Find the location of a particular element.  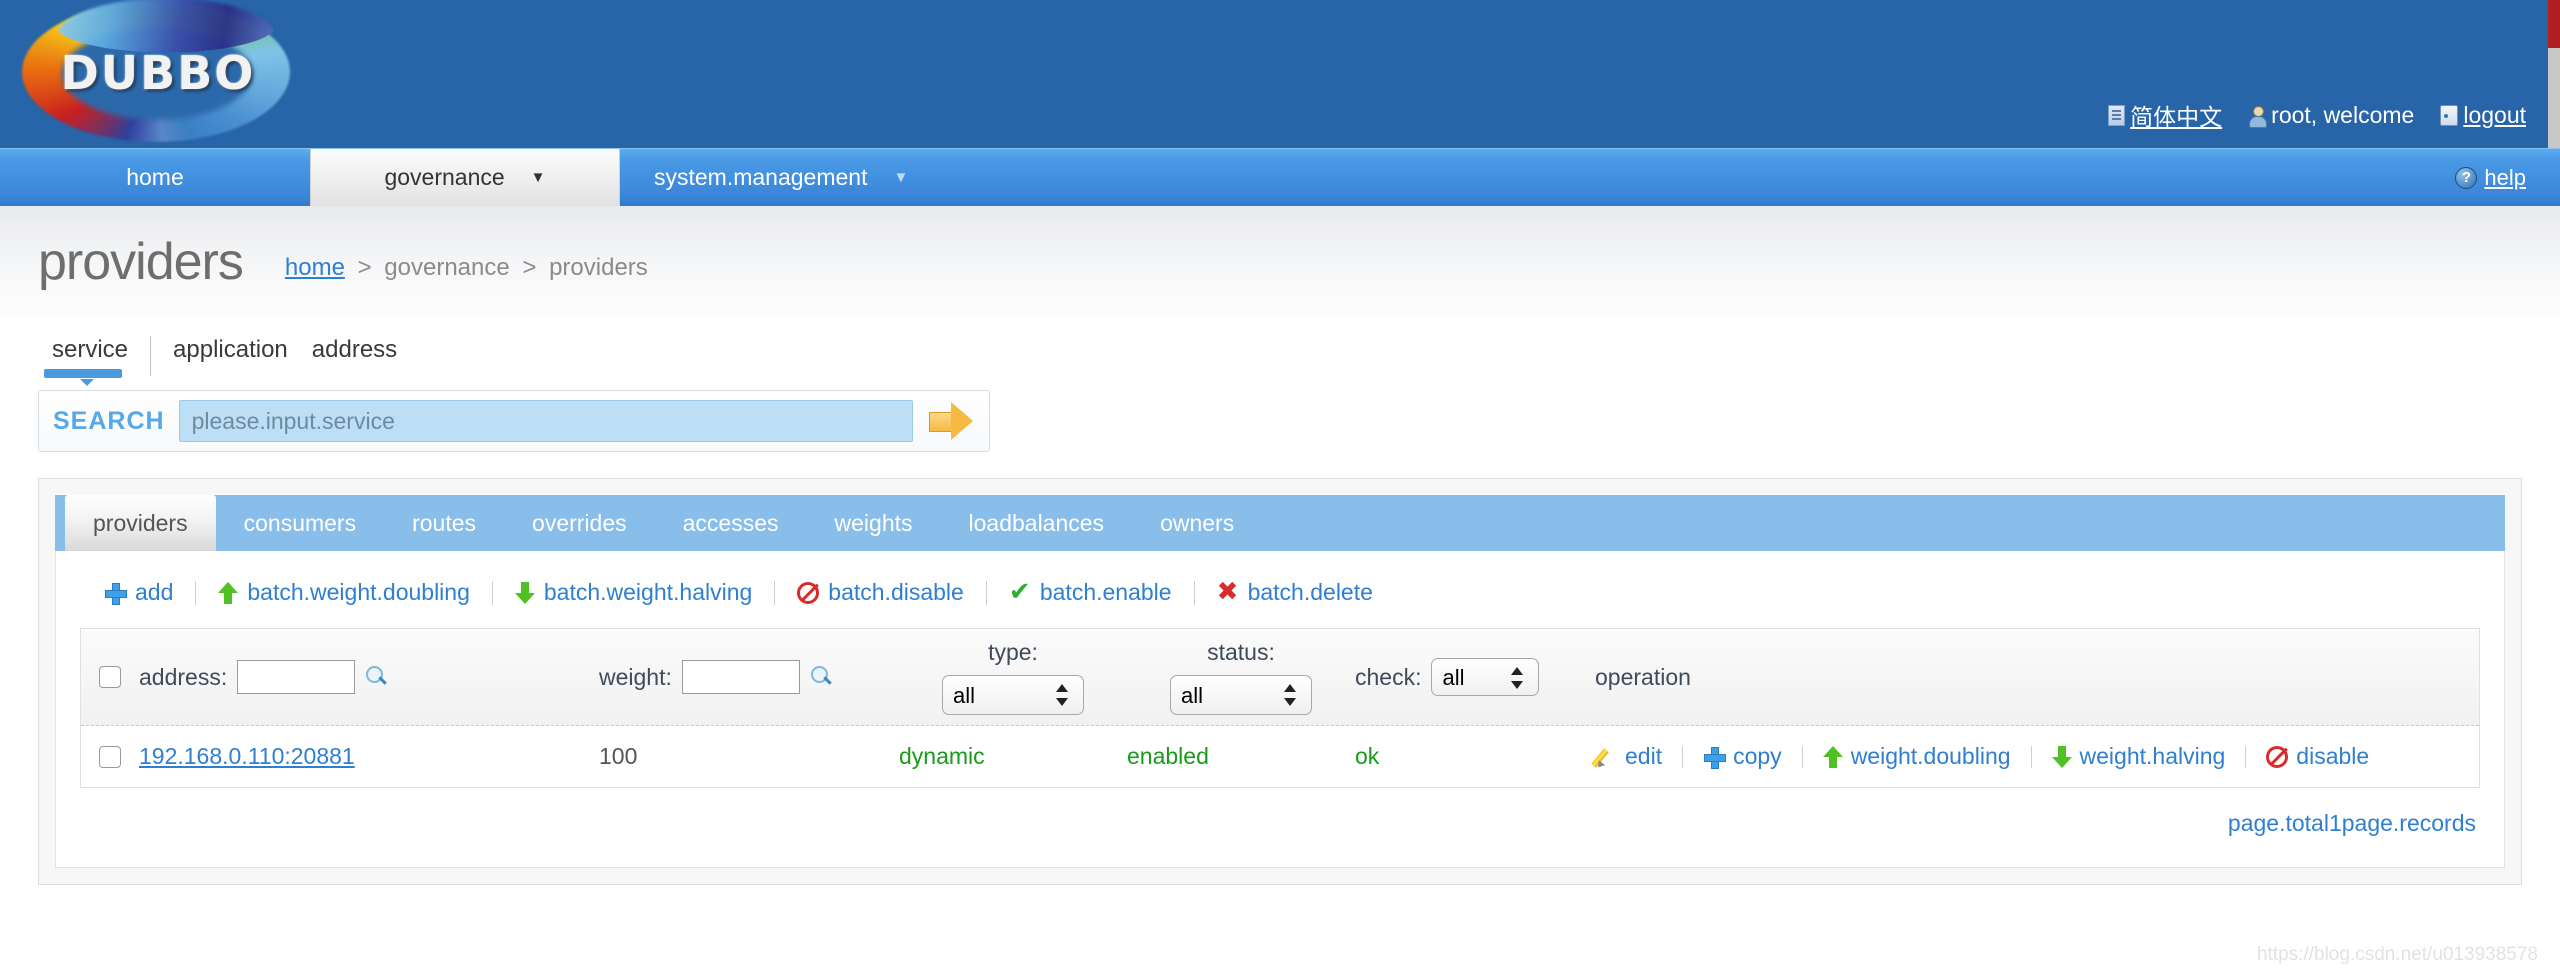

tab-loadbalances: loadbalances is located at coordinates (1037, 523).